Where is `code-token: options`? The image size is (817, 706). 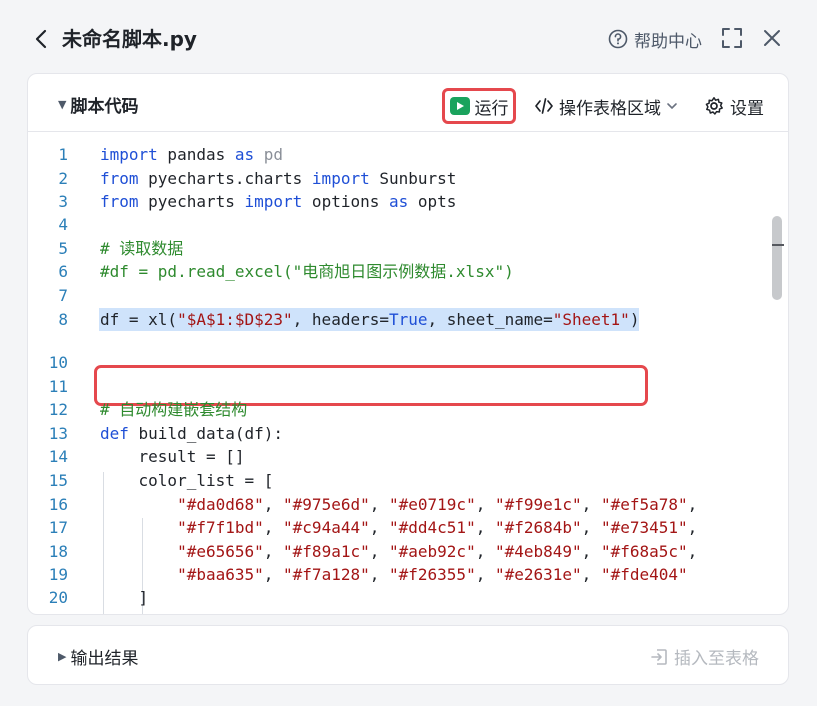 code-token: options is located at coordinates (345, 201).